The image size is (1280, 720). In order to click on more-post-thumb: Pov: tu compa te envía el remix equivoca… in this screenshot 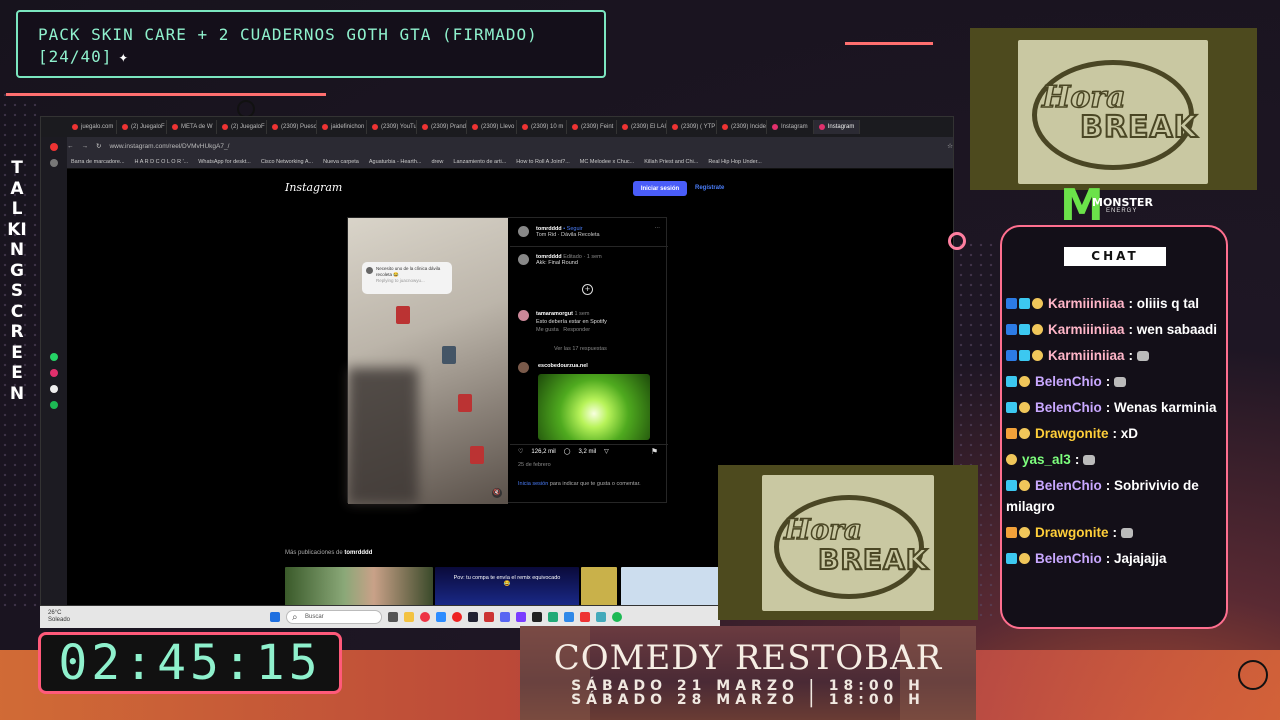, I will do `click(507, 586)`.